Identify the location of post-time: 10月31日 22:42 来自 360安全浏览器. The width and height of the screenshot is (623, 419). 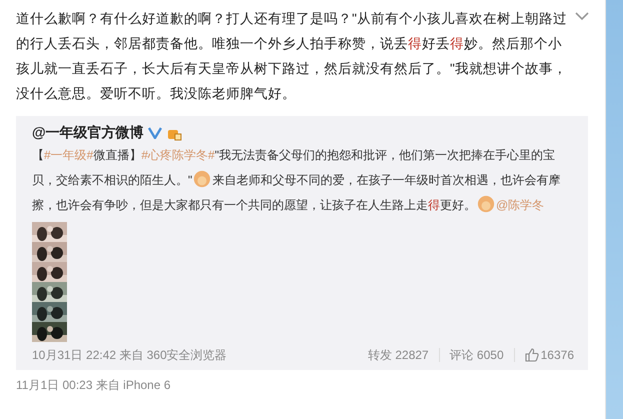
(129, 355).